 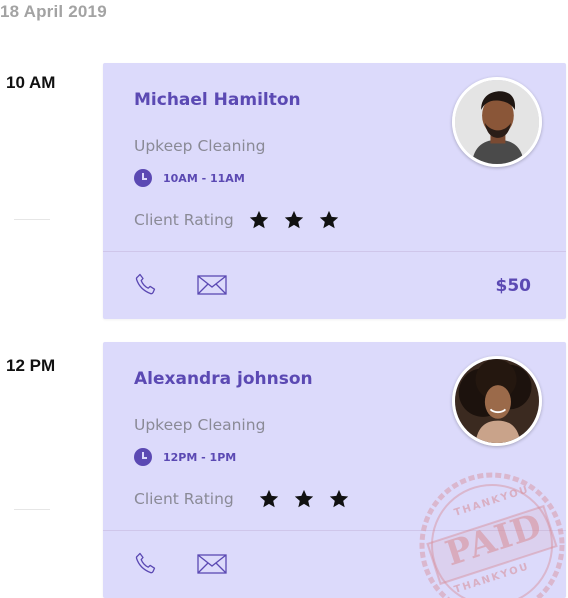 I want to click on schedule-date: 18 April 2019, so click(x=53, y=11).